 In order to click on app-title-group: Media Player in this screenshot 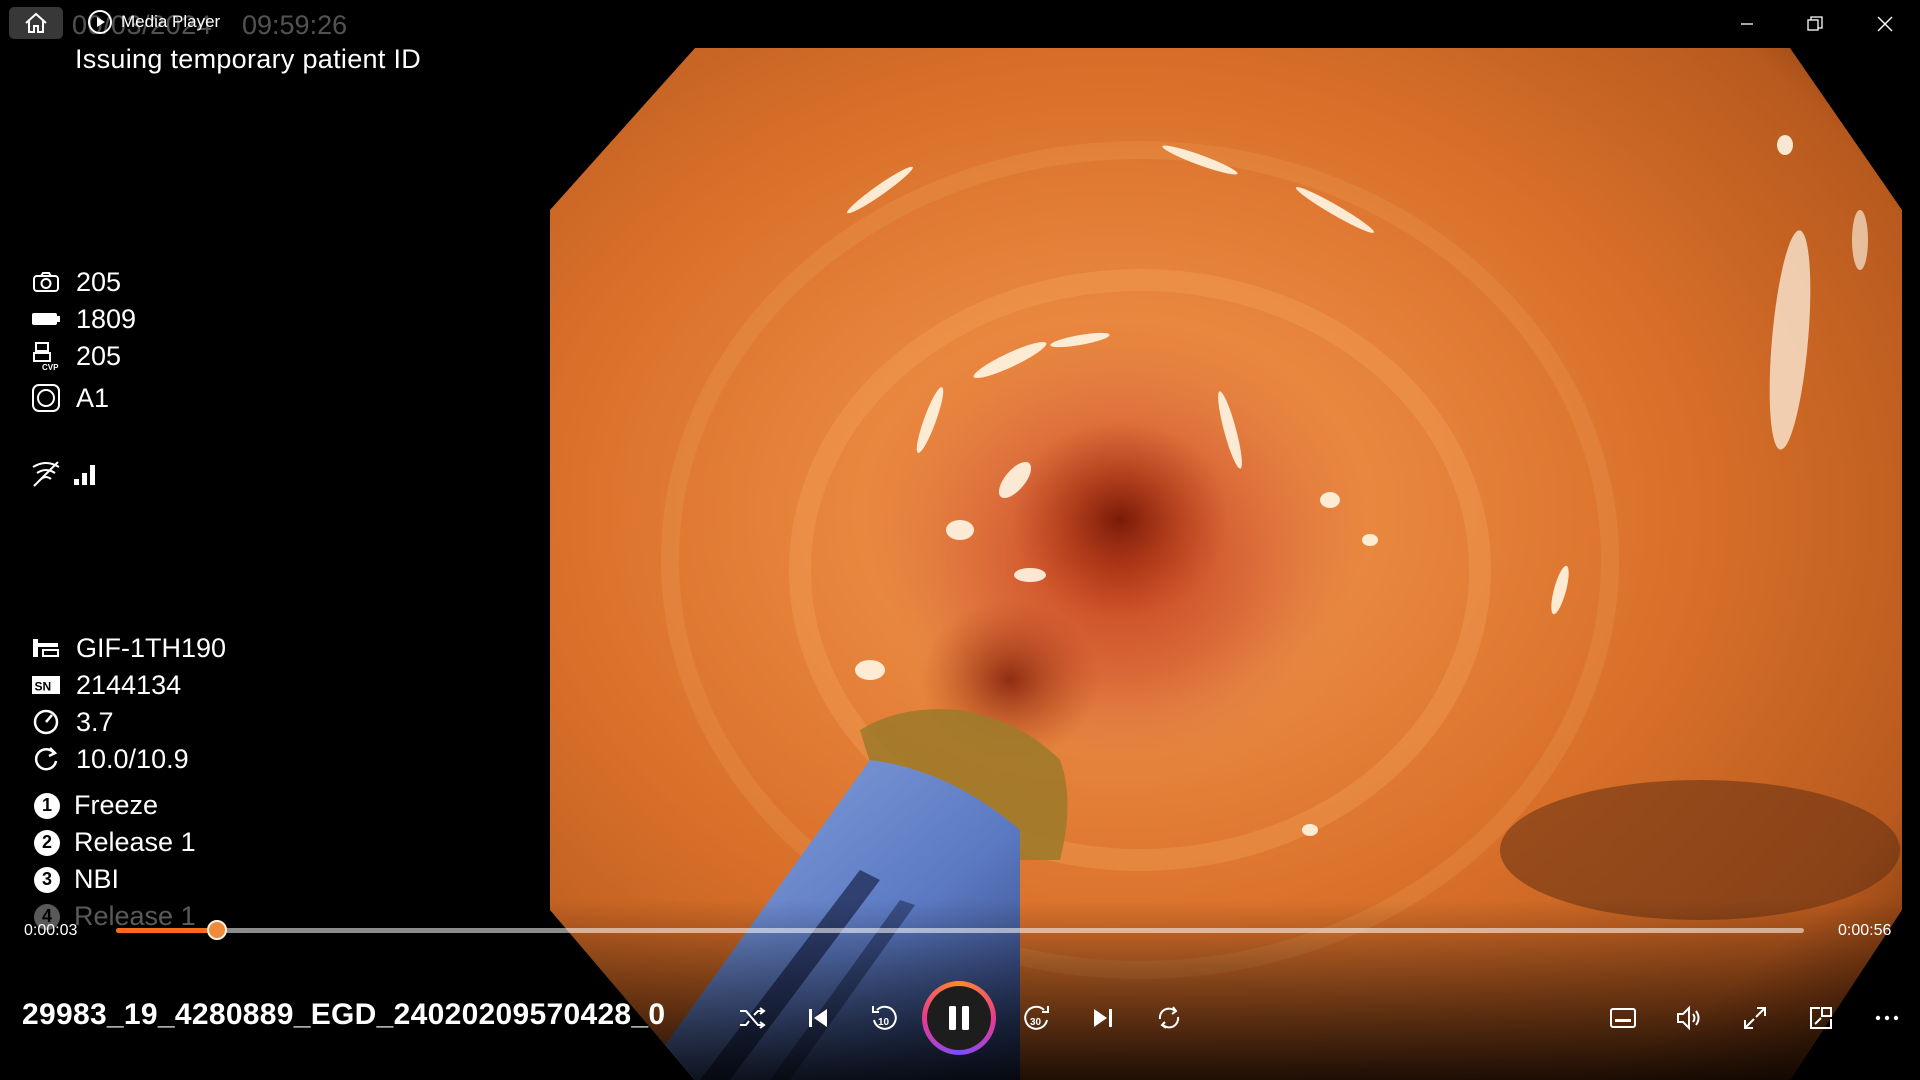, I will do `click(154, 22)`.